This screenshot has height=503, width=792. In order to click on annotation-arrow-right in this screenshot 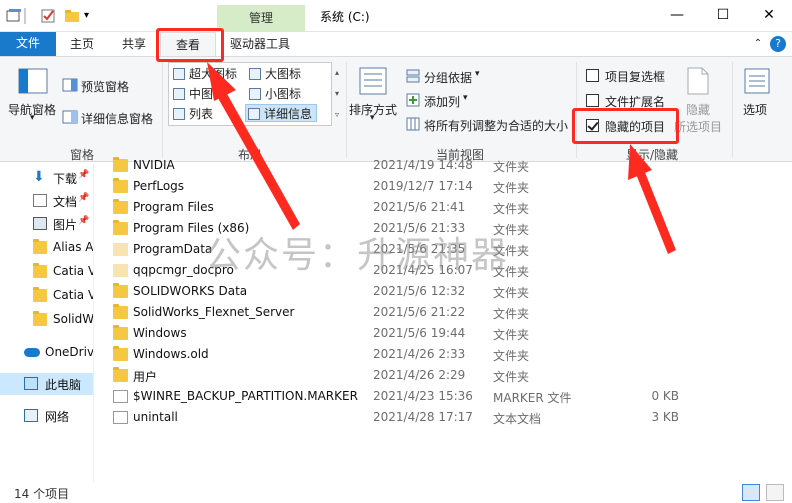, I will do `click(656, 212)`.